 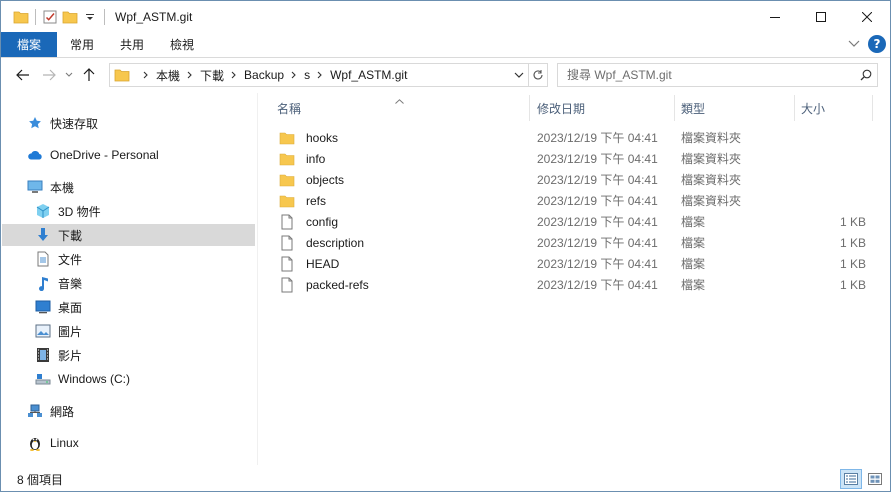 What do you see at coordinates (128, 155) in the screenshot?
I see `nav-item-onedrive: OneDrive - Personal` at bounding box center [128, 155].